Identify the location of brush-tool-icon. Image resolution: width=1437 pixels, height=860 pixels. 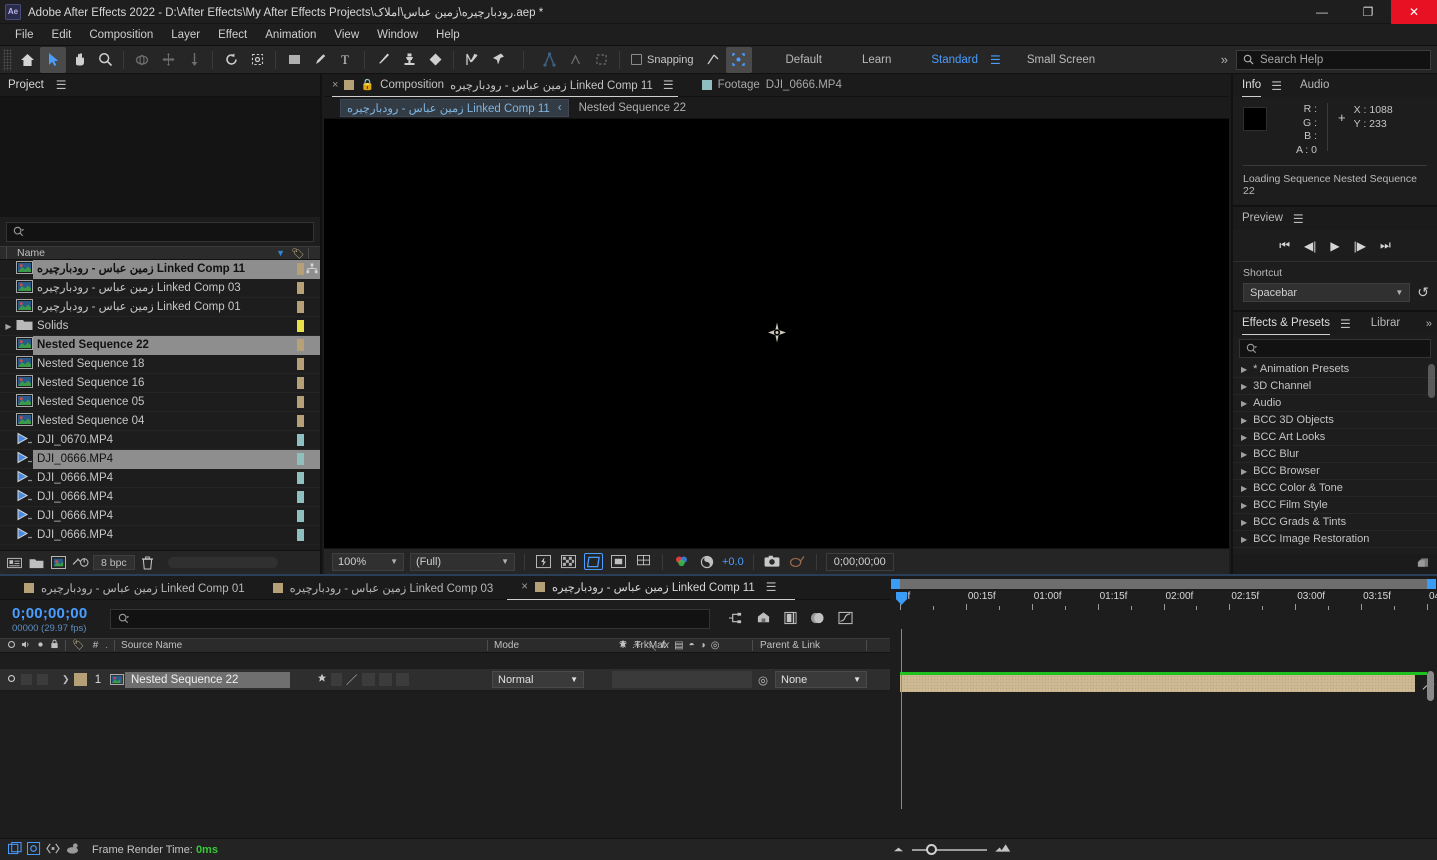
(383, 60).